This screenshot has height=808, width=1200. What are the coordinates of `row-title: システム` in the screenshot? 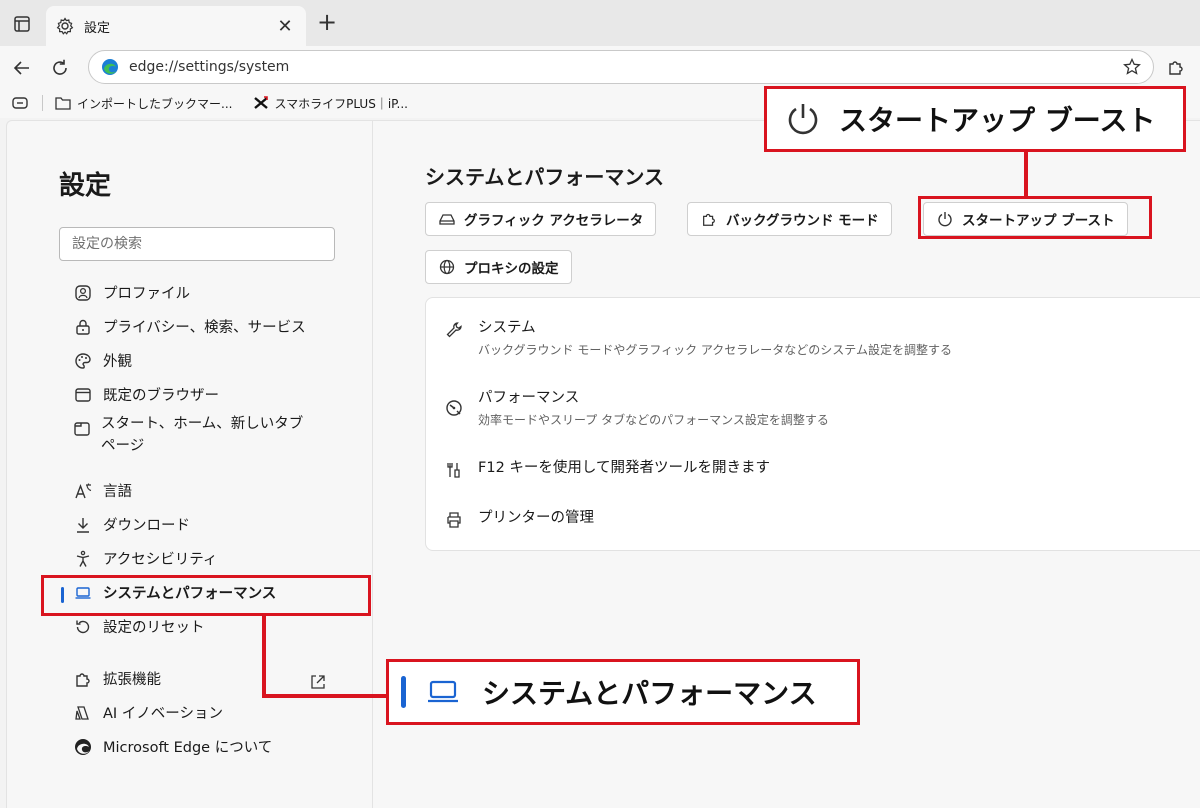 It's located at (507, 328).